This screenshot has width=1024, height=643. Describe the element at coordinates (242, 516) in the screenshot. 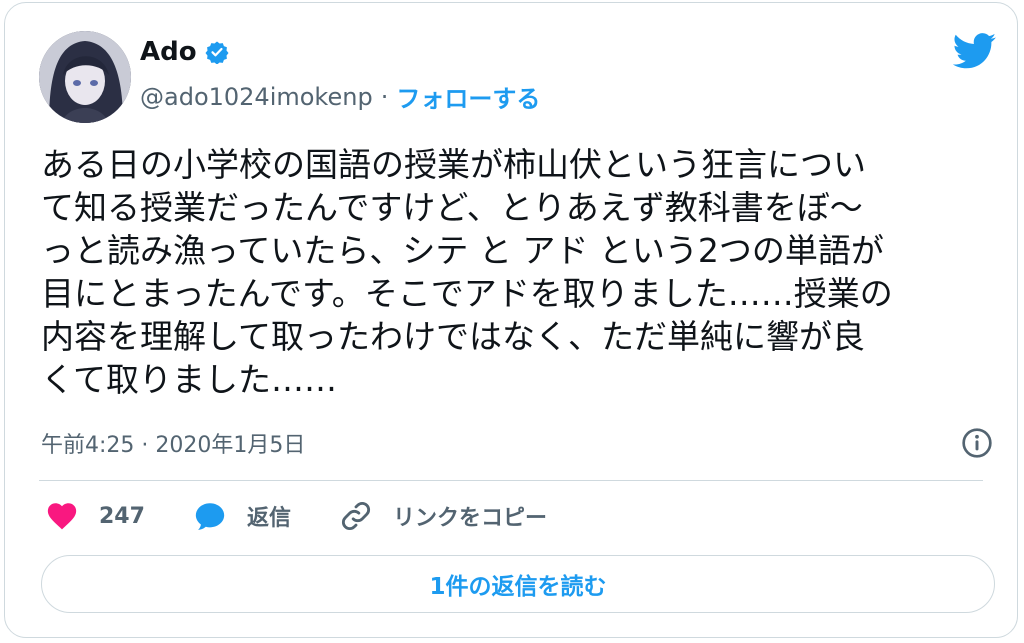

I see `reply-button: 返信` at that location.